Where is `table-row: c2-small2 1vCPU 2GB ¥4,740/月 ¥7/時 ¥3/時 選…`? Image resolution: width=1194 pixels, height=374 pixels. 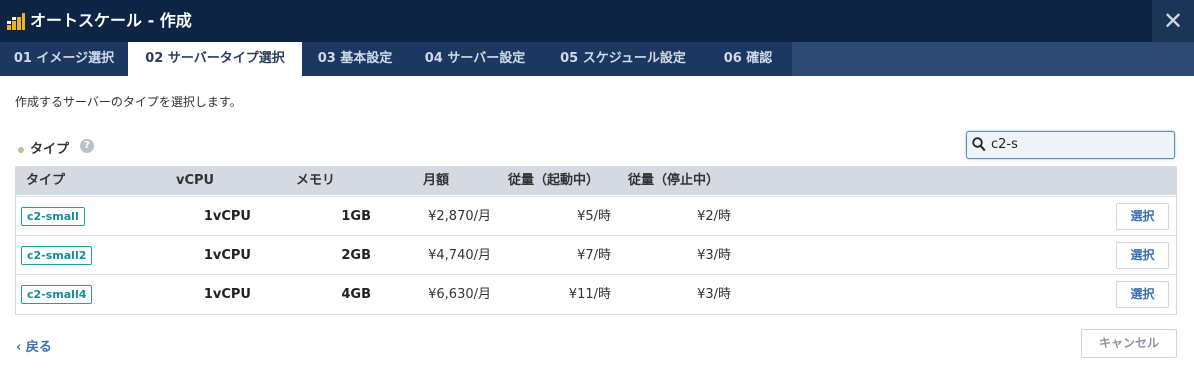
table-row: c2-small2 1vCPU 2GB ¥4,740/月 ¥7/時 ¥3/時 選… is located at coordinates (596, 255).